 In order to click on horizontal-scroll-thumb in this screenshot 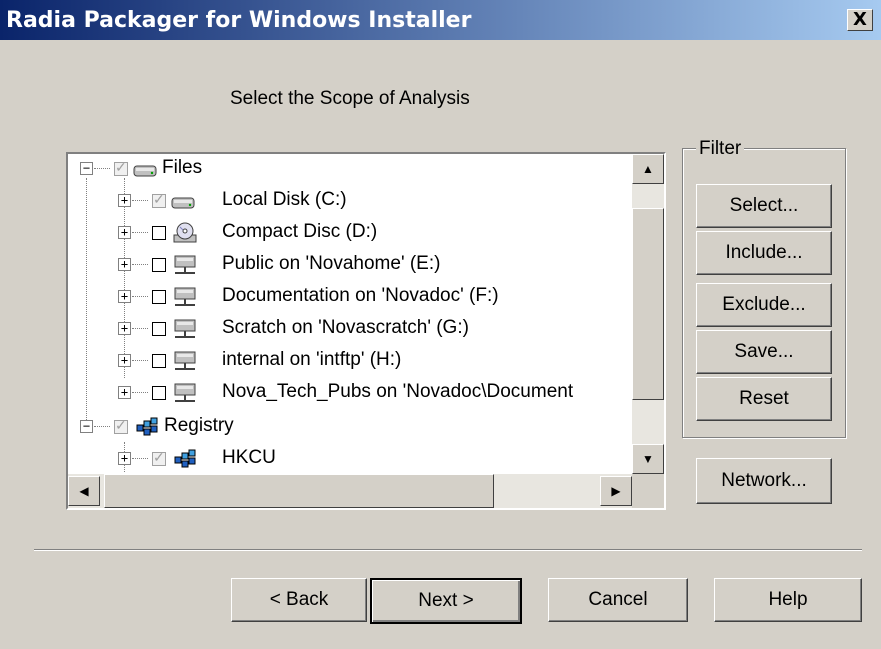, I will do `click(299, 491)`.